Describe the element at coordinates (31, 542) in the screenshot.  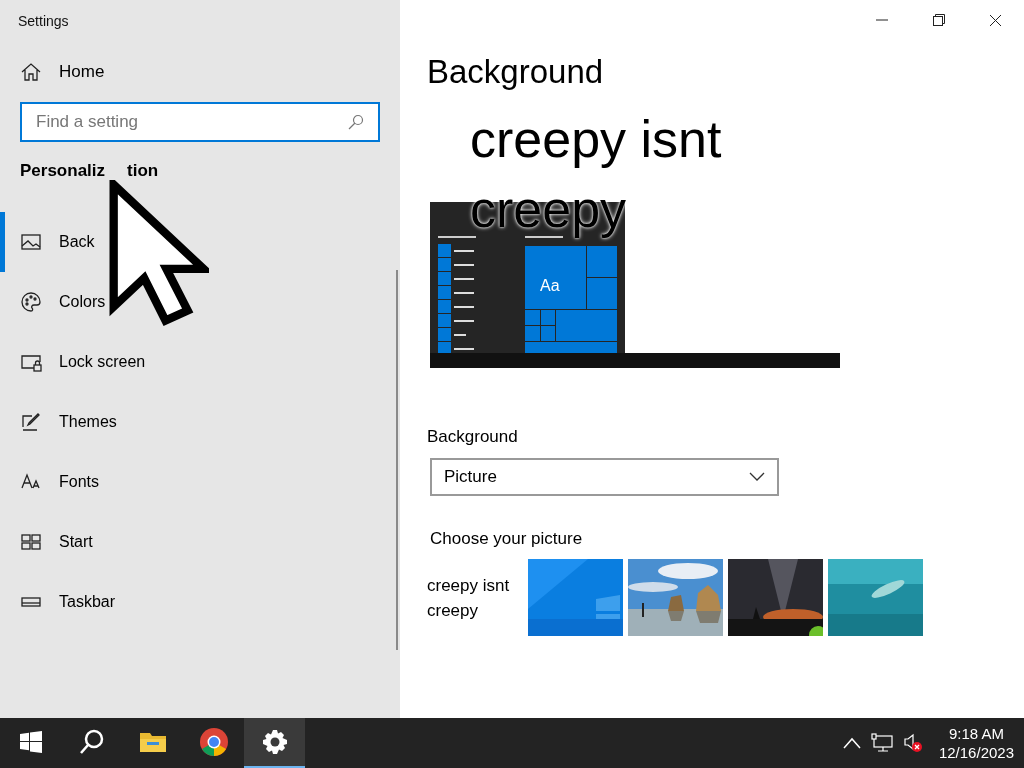
I see `start-tiles-icon` at that location.